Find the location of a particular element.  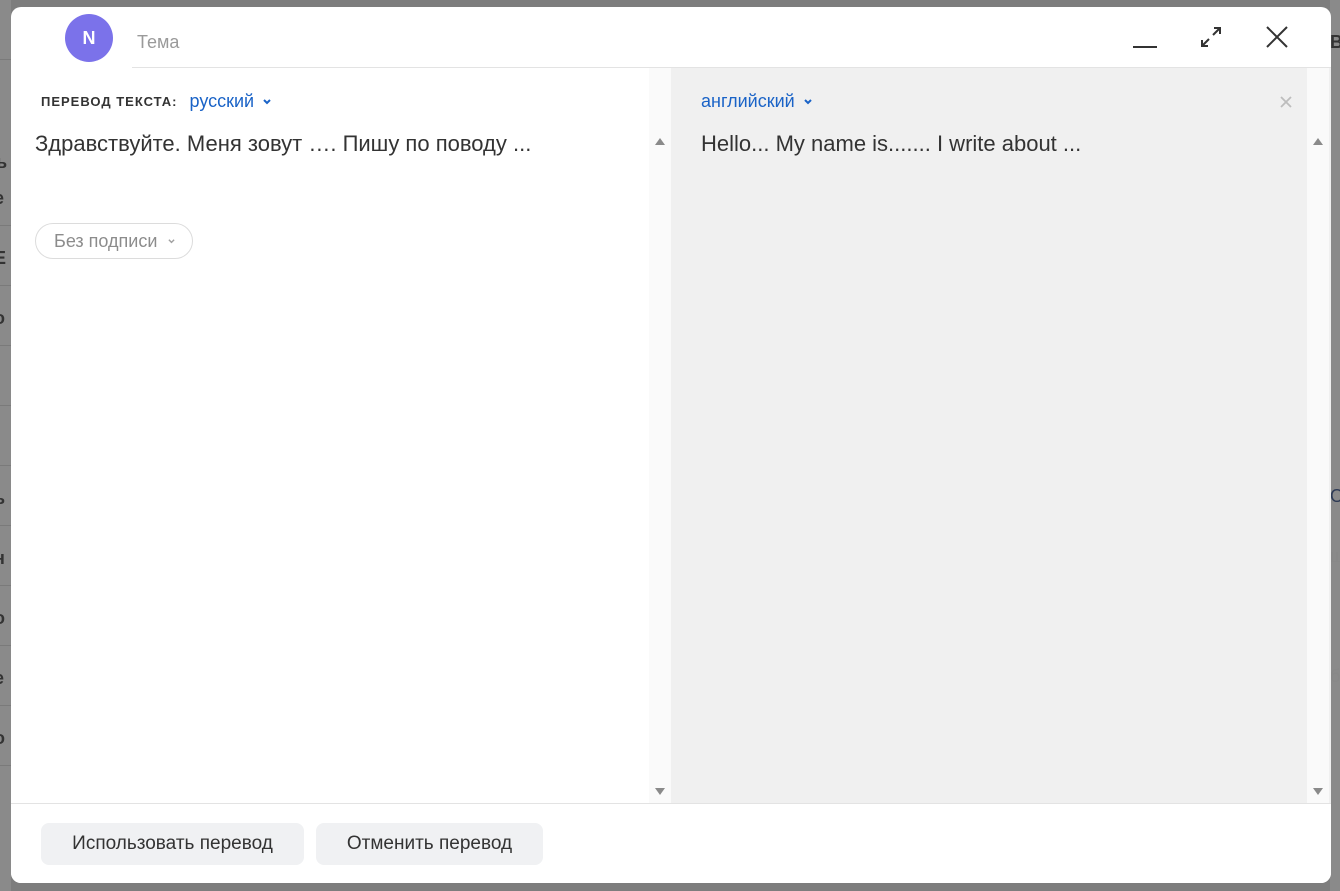

background-glyph: В is located at coordinates (1335, 42).